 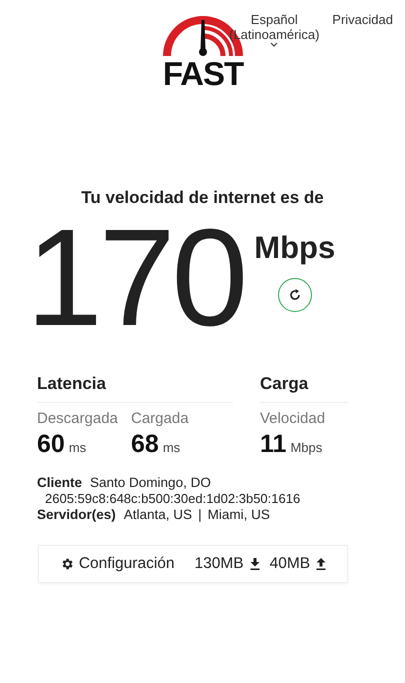 What do you see at coordinates (203, 74) in the screenshot?
I see `logo-text: FAST` at bounding box center [203, 74].